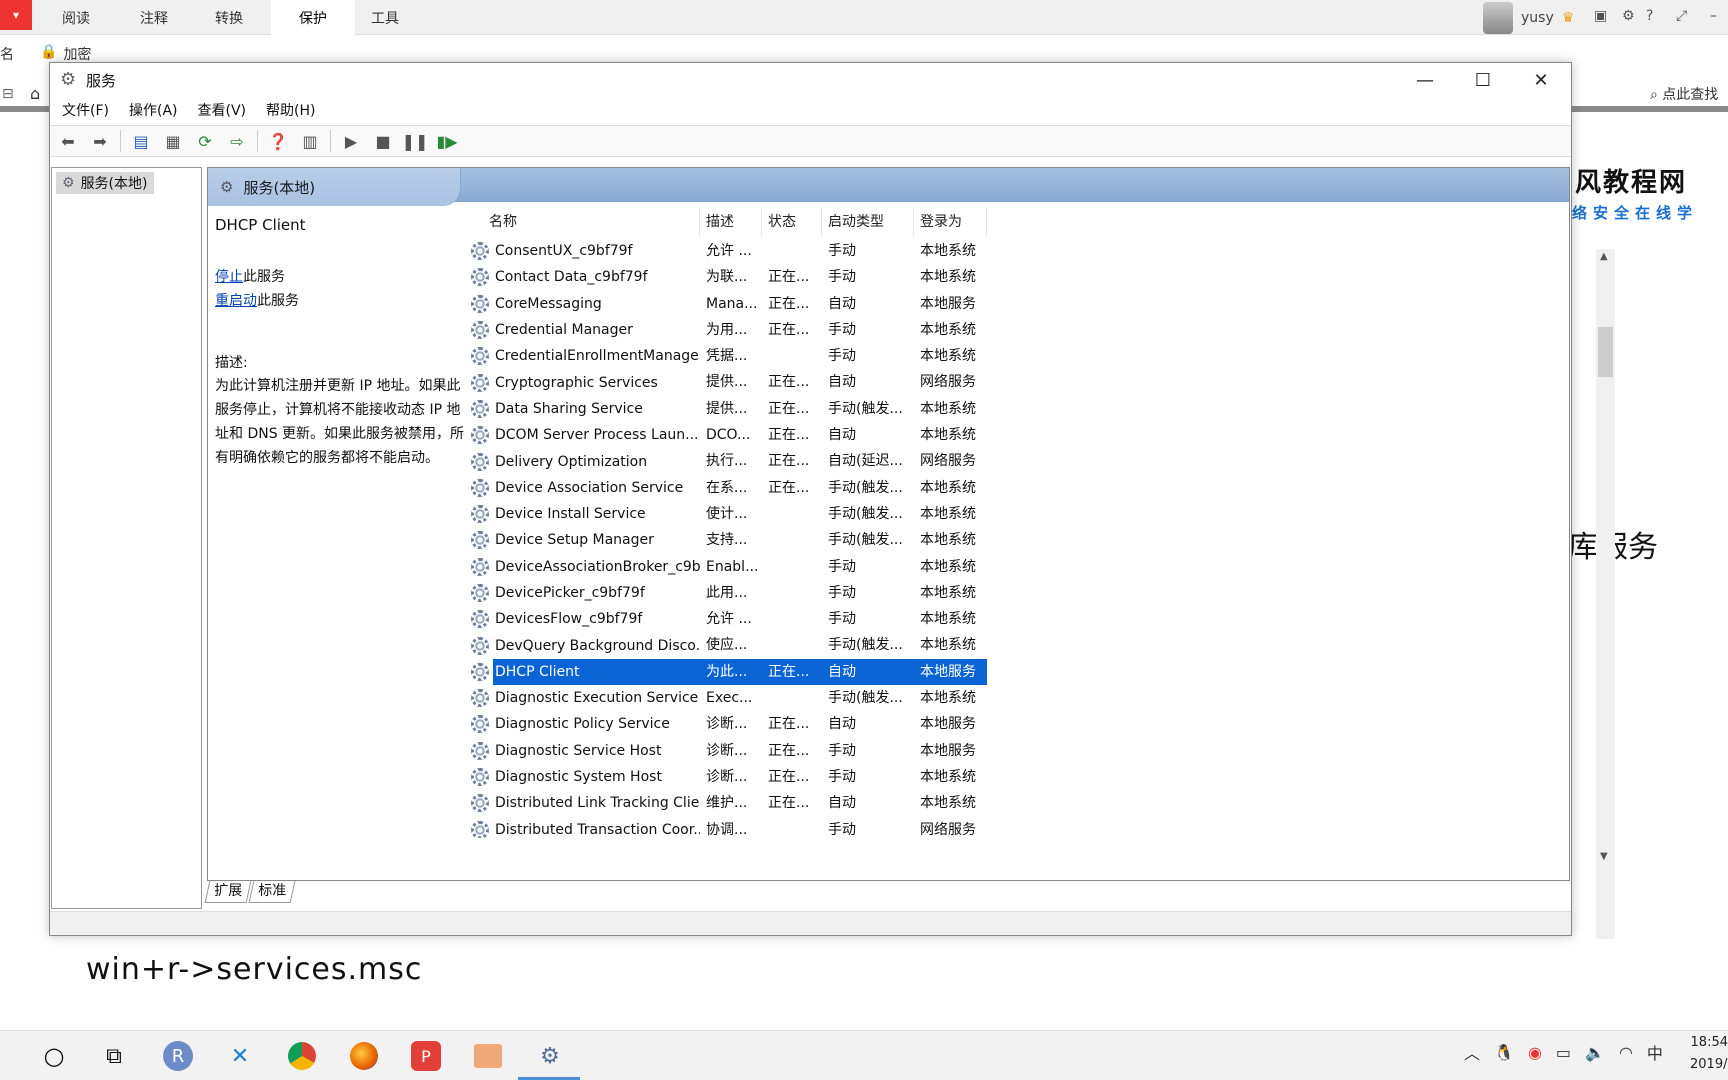  I want to click on column-startup-type: 启动类型, so click(868, 222).